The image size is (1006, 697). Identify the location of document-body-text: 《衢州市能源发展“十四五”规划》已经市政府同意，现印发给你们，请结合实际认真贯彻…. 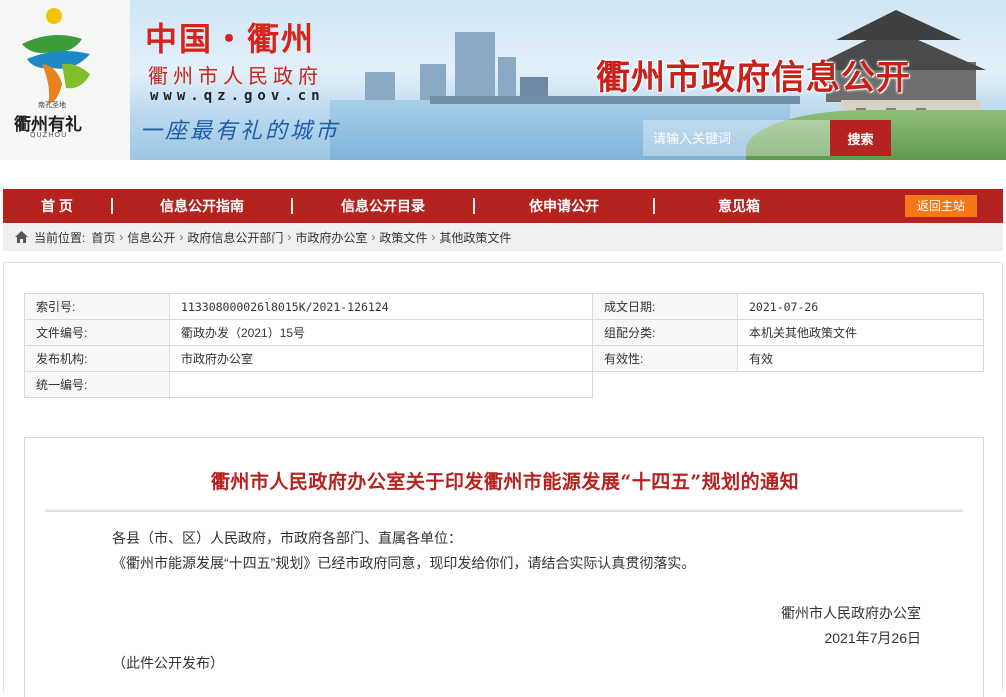
(404, 563).